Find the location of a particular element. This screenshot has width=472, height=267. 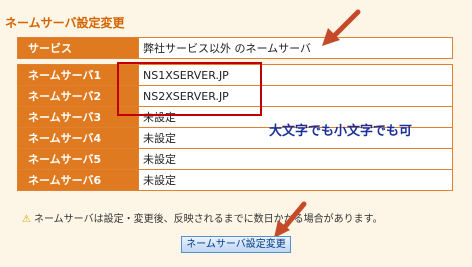

row-value-ns5: 未設定 is located at coordinates (295, 159).